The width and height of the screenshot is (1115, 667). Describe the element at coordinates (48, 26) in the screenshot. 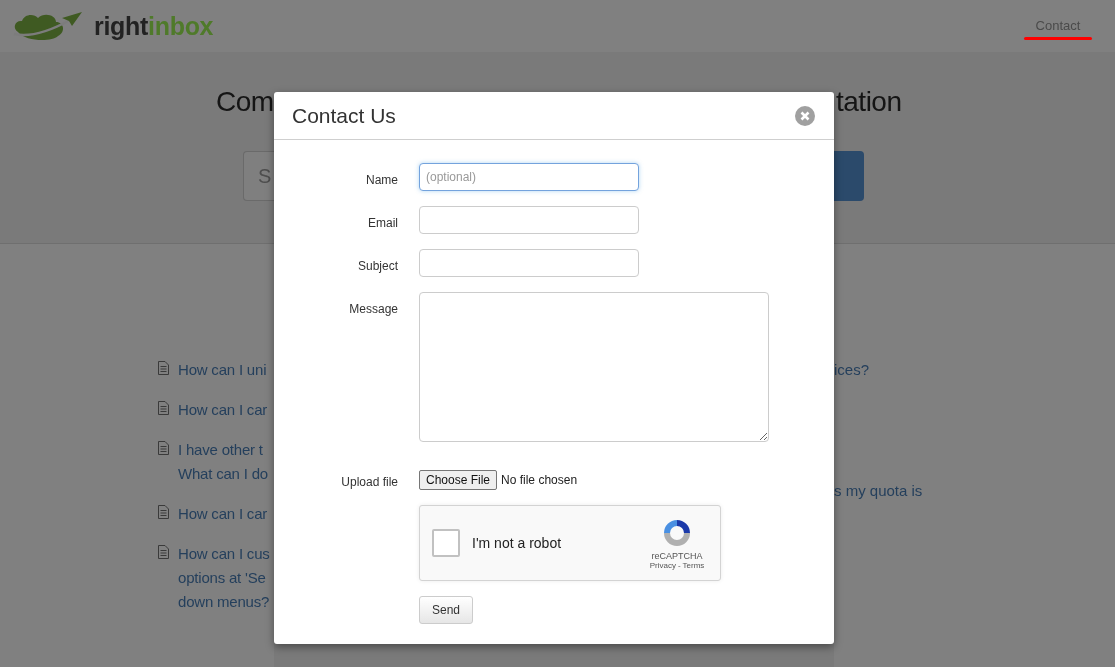

I see `cloud-plane-icon` at that location.